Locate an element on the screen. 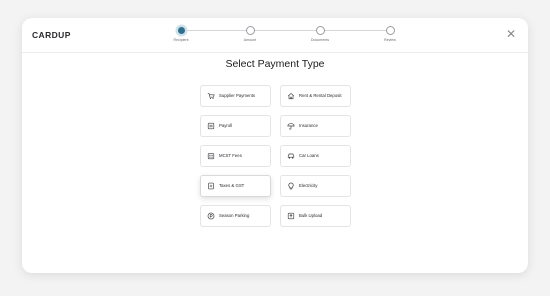  payment-type-label: Supplier Payments is located at coordinates (237, 95).